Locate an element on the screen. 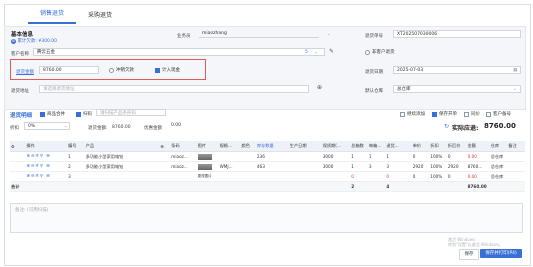  merge-checkbox is located at coordinates (42, 114).